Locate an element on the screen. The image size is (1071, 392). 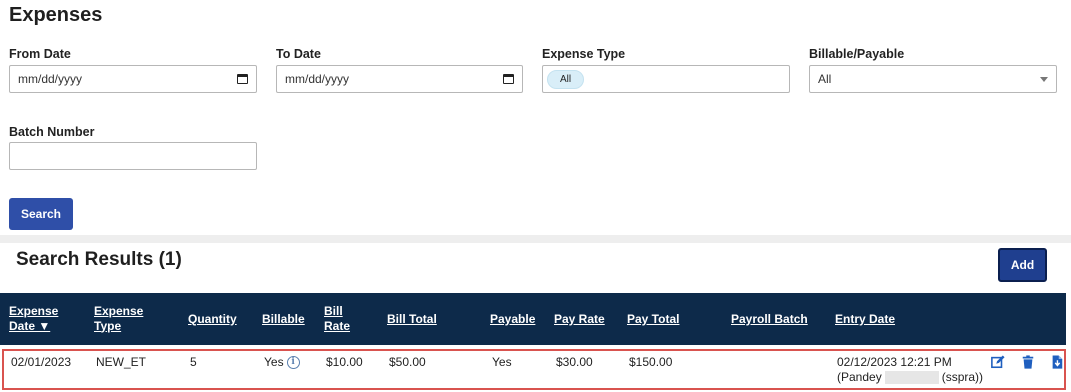
cell-billable: Yes i is located at coordinates (282, 362).